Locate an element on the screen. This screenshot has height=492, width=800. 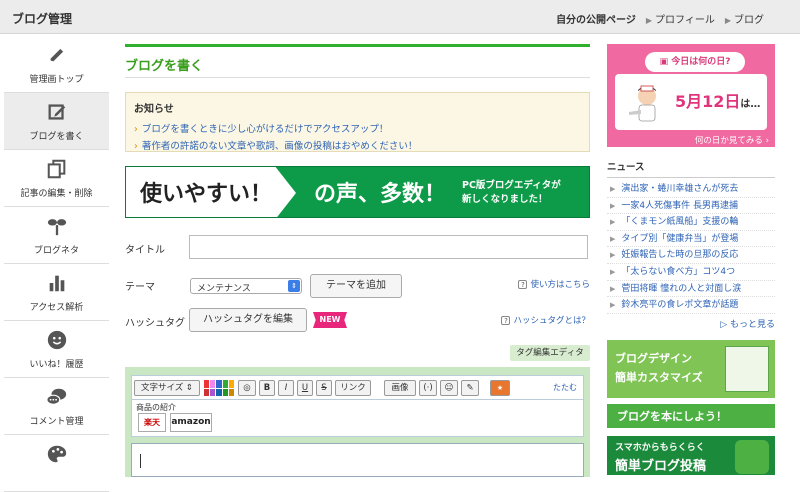
sidebar-item-access: アクセス解析 is located at coordinates (56, 292).